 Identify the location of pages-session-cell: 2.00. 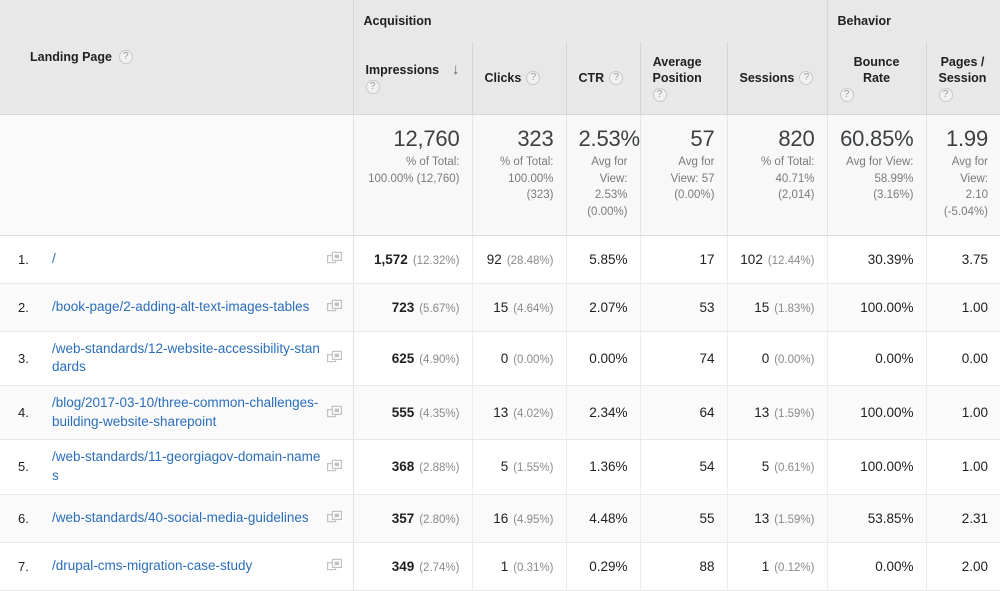
(963, 566).